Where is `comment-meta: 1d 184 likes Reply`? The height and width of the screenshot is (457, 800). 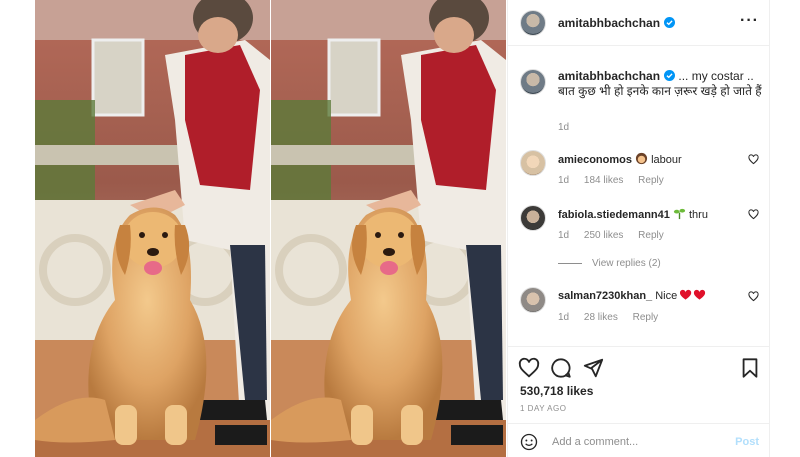 comment-meta: 1d 184 likes Reply is located at coordinates (617, 180).